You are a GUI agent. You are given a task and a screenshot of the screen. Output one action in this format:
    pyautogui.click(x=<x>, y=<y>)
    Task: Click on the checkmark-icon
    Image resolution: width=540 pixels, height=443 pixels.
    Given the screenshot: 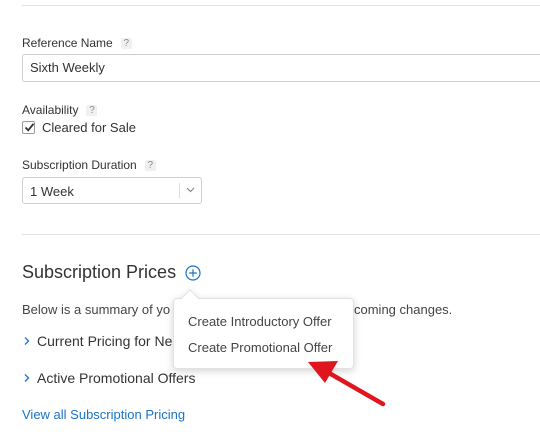 What is the action you would take?
    pyautogui.click(x=29, y=127)
    